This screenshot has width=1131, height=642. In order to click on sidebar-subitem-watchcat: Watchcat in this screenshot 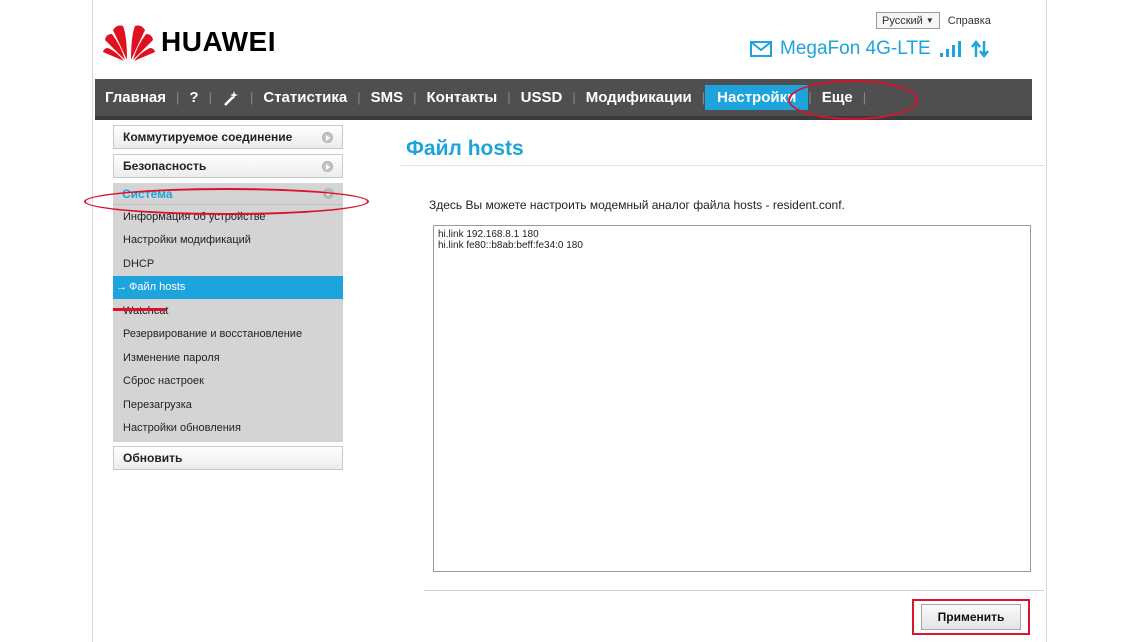, I will do `click(228, 311)`.